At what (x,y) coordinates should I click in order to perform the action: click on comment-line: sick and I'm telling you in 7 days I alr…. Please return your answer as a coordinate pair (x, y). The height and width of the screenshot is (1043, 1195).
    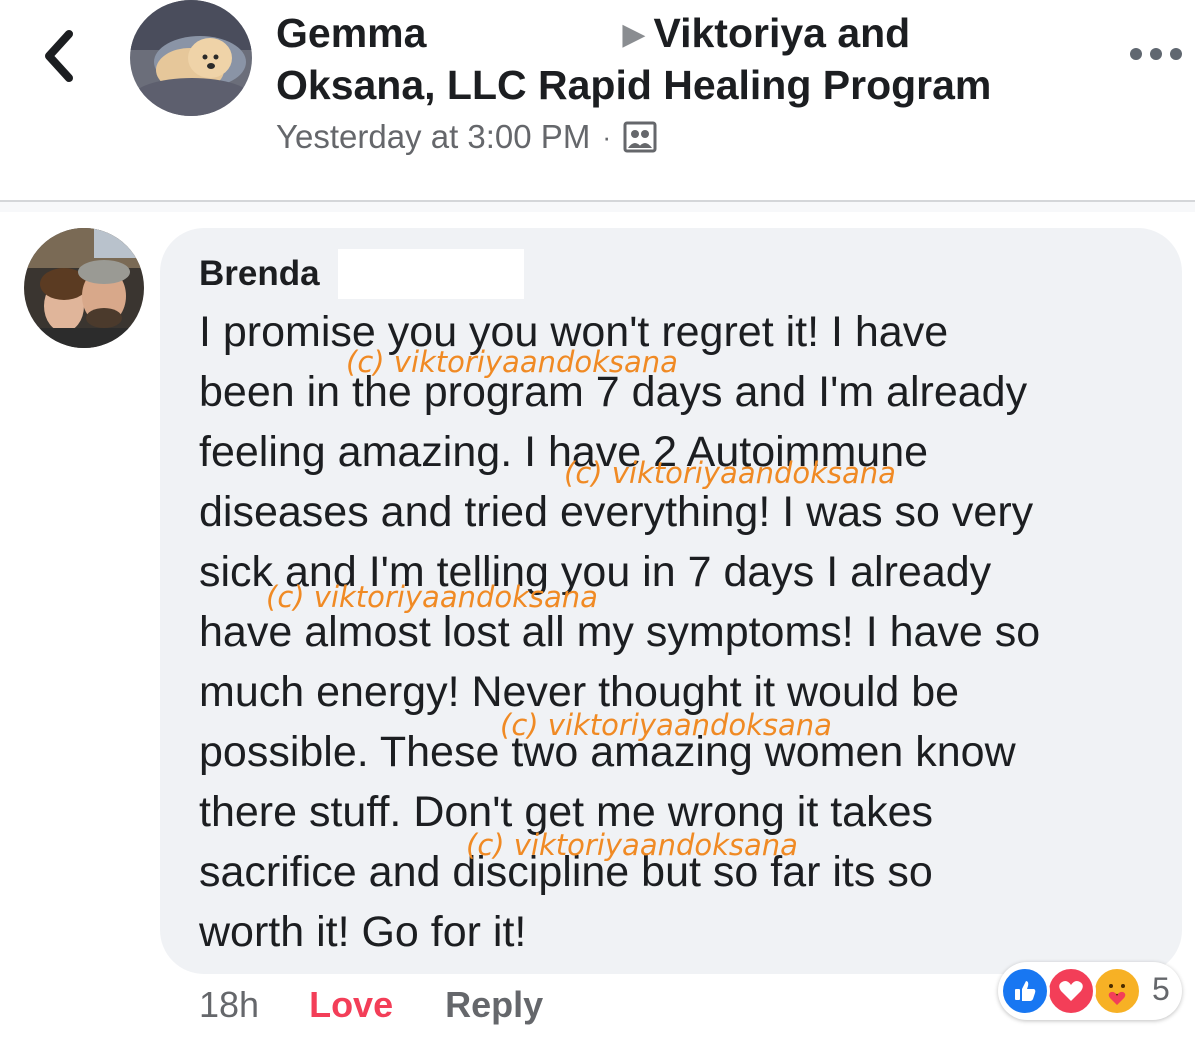
    Looking at the image, I should click on (595, 572).